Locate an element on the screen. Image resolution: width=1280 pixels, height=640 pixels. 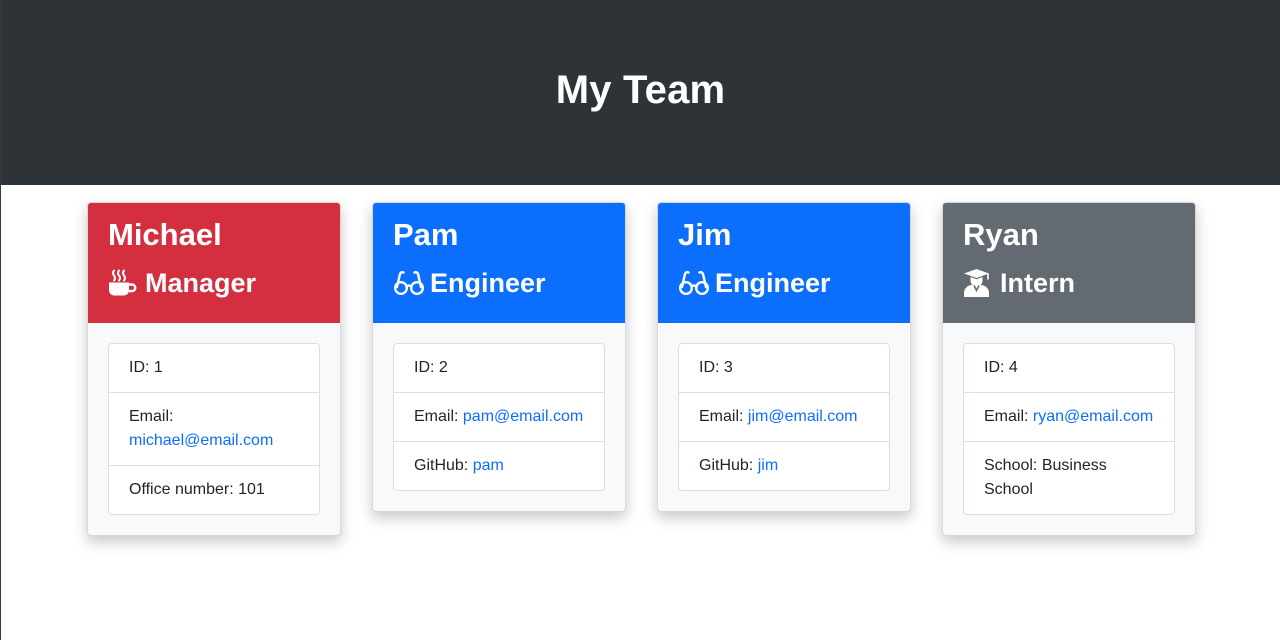
email-item: Email: ryan@email.com is located at coordinates (1069, 416).